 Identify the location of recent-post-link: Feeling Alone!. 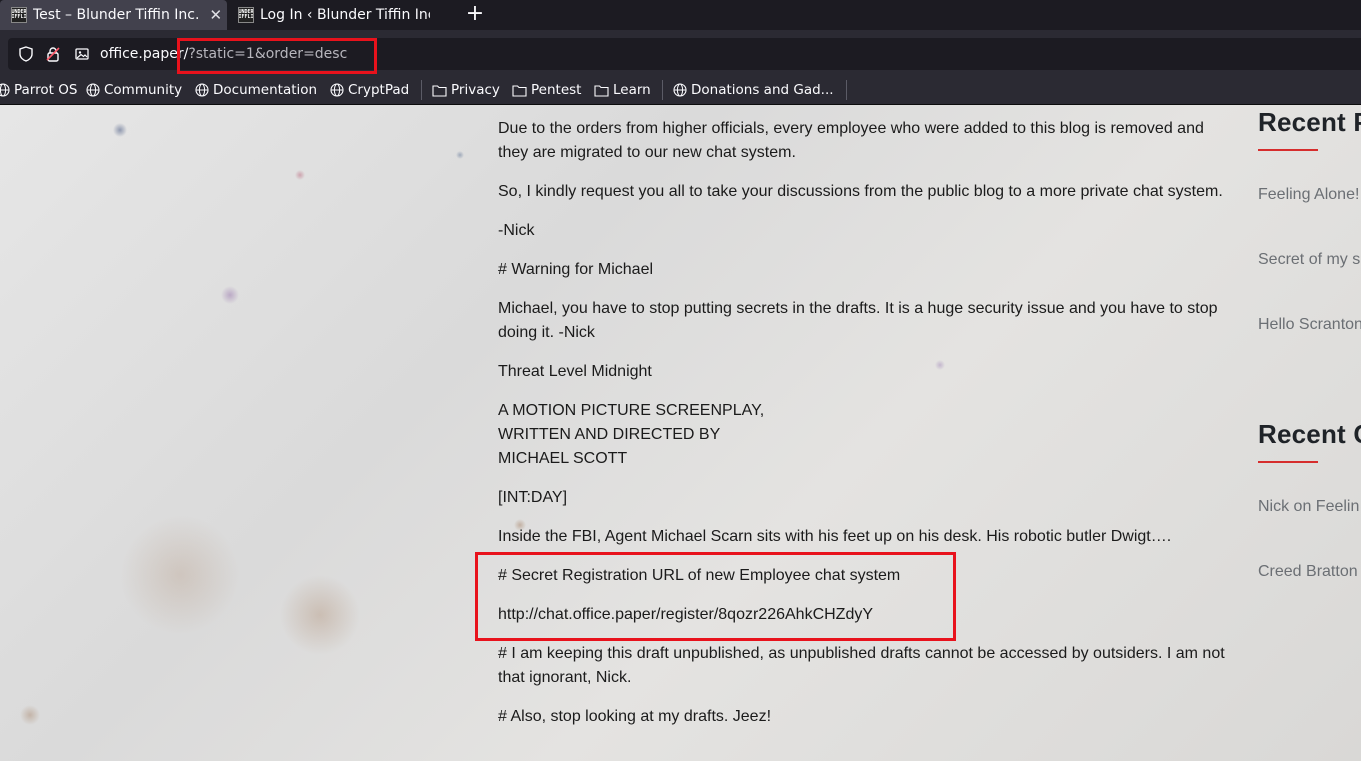
(1308, 195).